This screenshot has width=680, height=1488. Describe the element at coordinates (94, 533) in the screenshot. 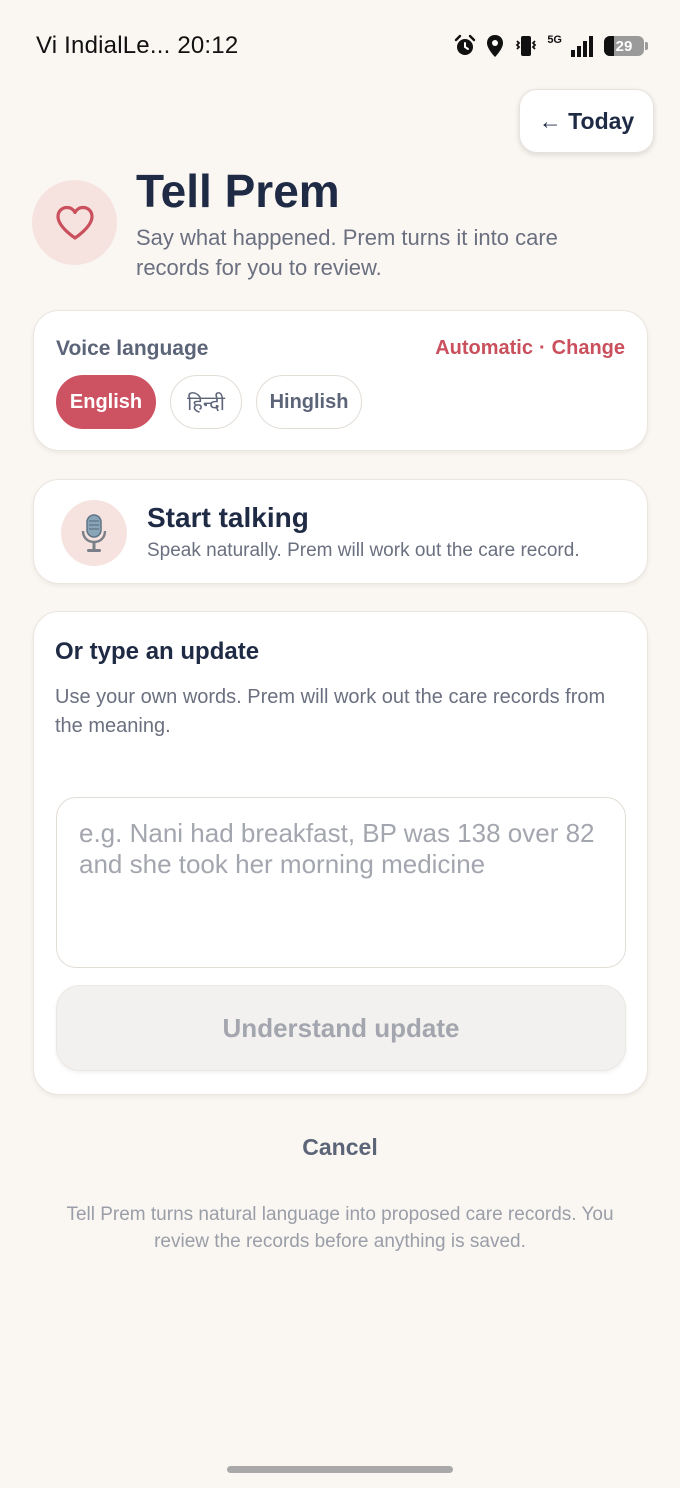

I see `microphone-icon` at that location.